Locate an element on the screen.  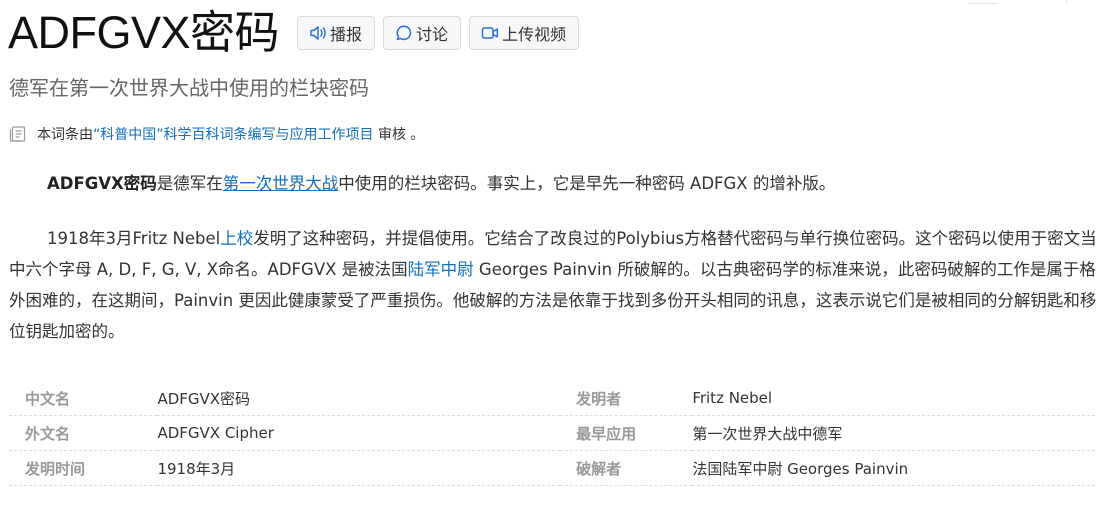
broadcast-button: 播报 is located at coordinates (336, 33).